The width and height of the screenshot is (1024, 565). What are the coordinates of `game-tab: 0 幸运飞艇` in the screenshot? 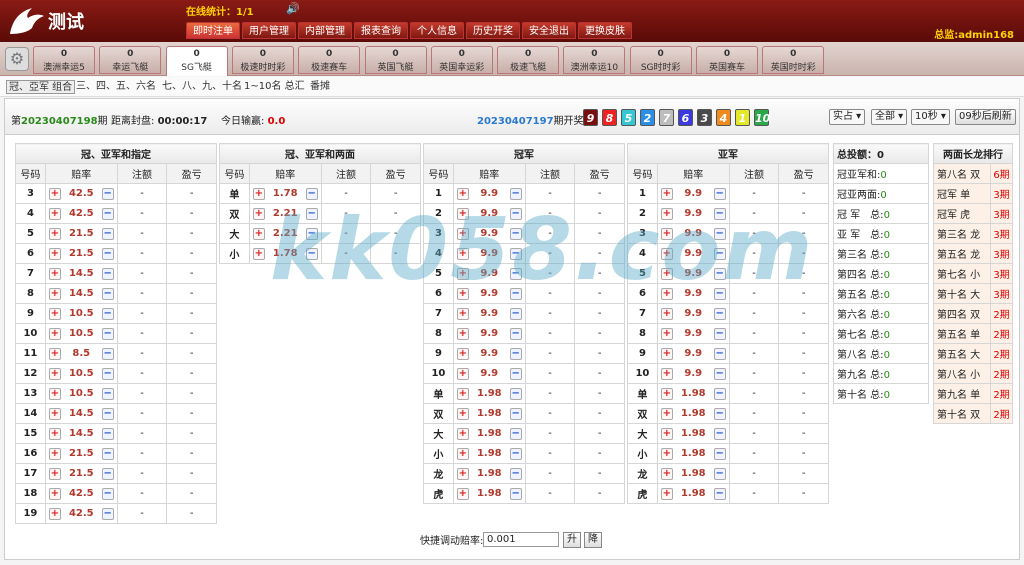 It's located at (130, 60).